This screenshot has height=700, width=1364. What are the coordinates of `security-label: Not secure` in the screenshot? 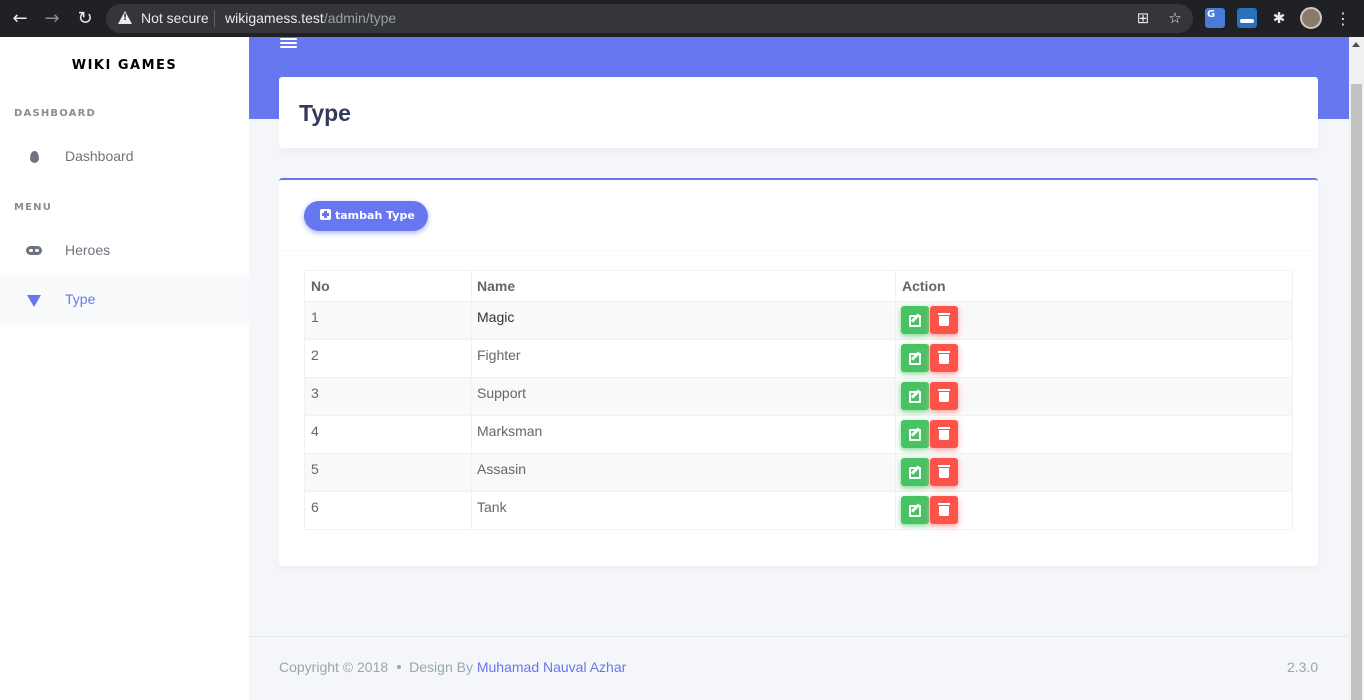 It's located at (175, 18).